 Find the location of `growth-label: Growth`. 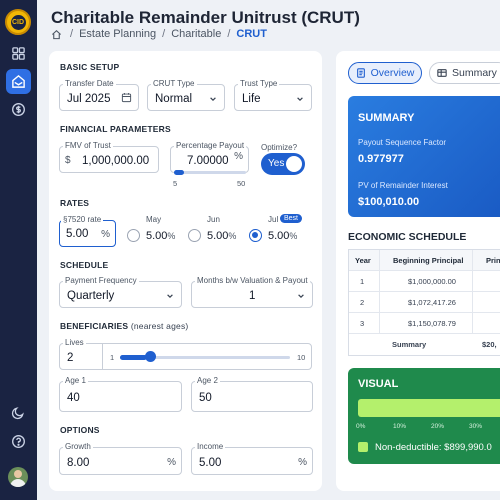

growth-label: Growth is located at coordinates (78, 446).